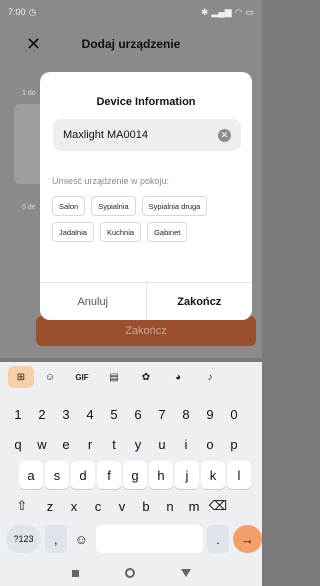  Describe the element at coordinates (69, 206) in the screenshot. I see `room-chip: Salon` at that location.